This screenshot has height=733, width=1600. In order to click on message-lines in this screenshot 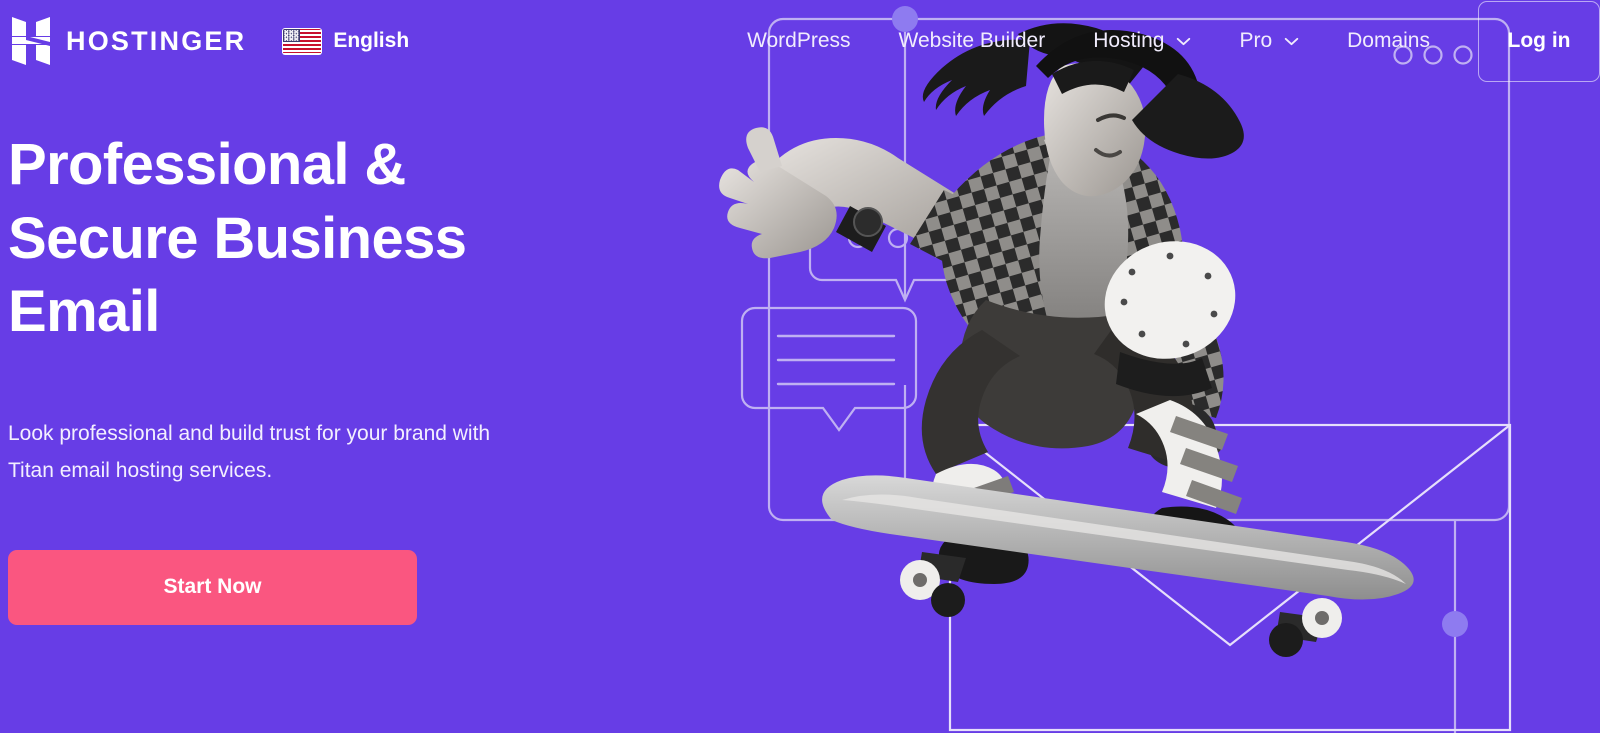, I will do `click(836, 360)`.